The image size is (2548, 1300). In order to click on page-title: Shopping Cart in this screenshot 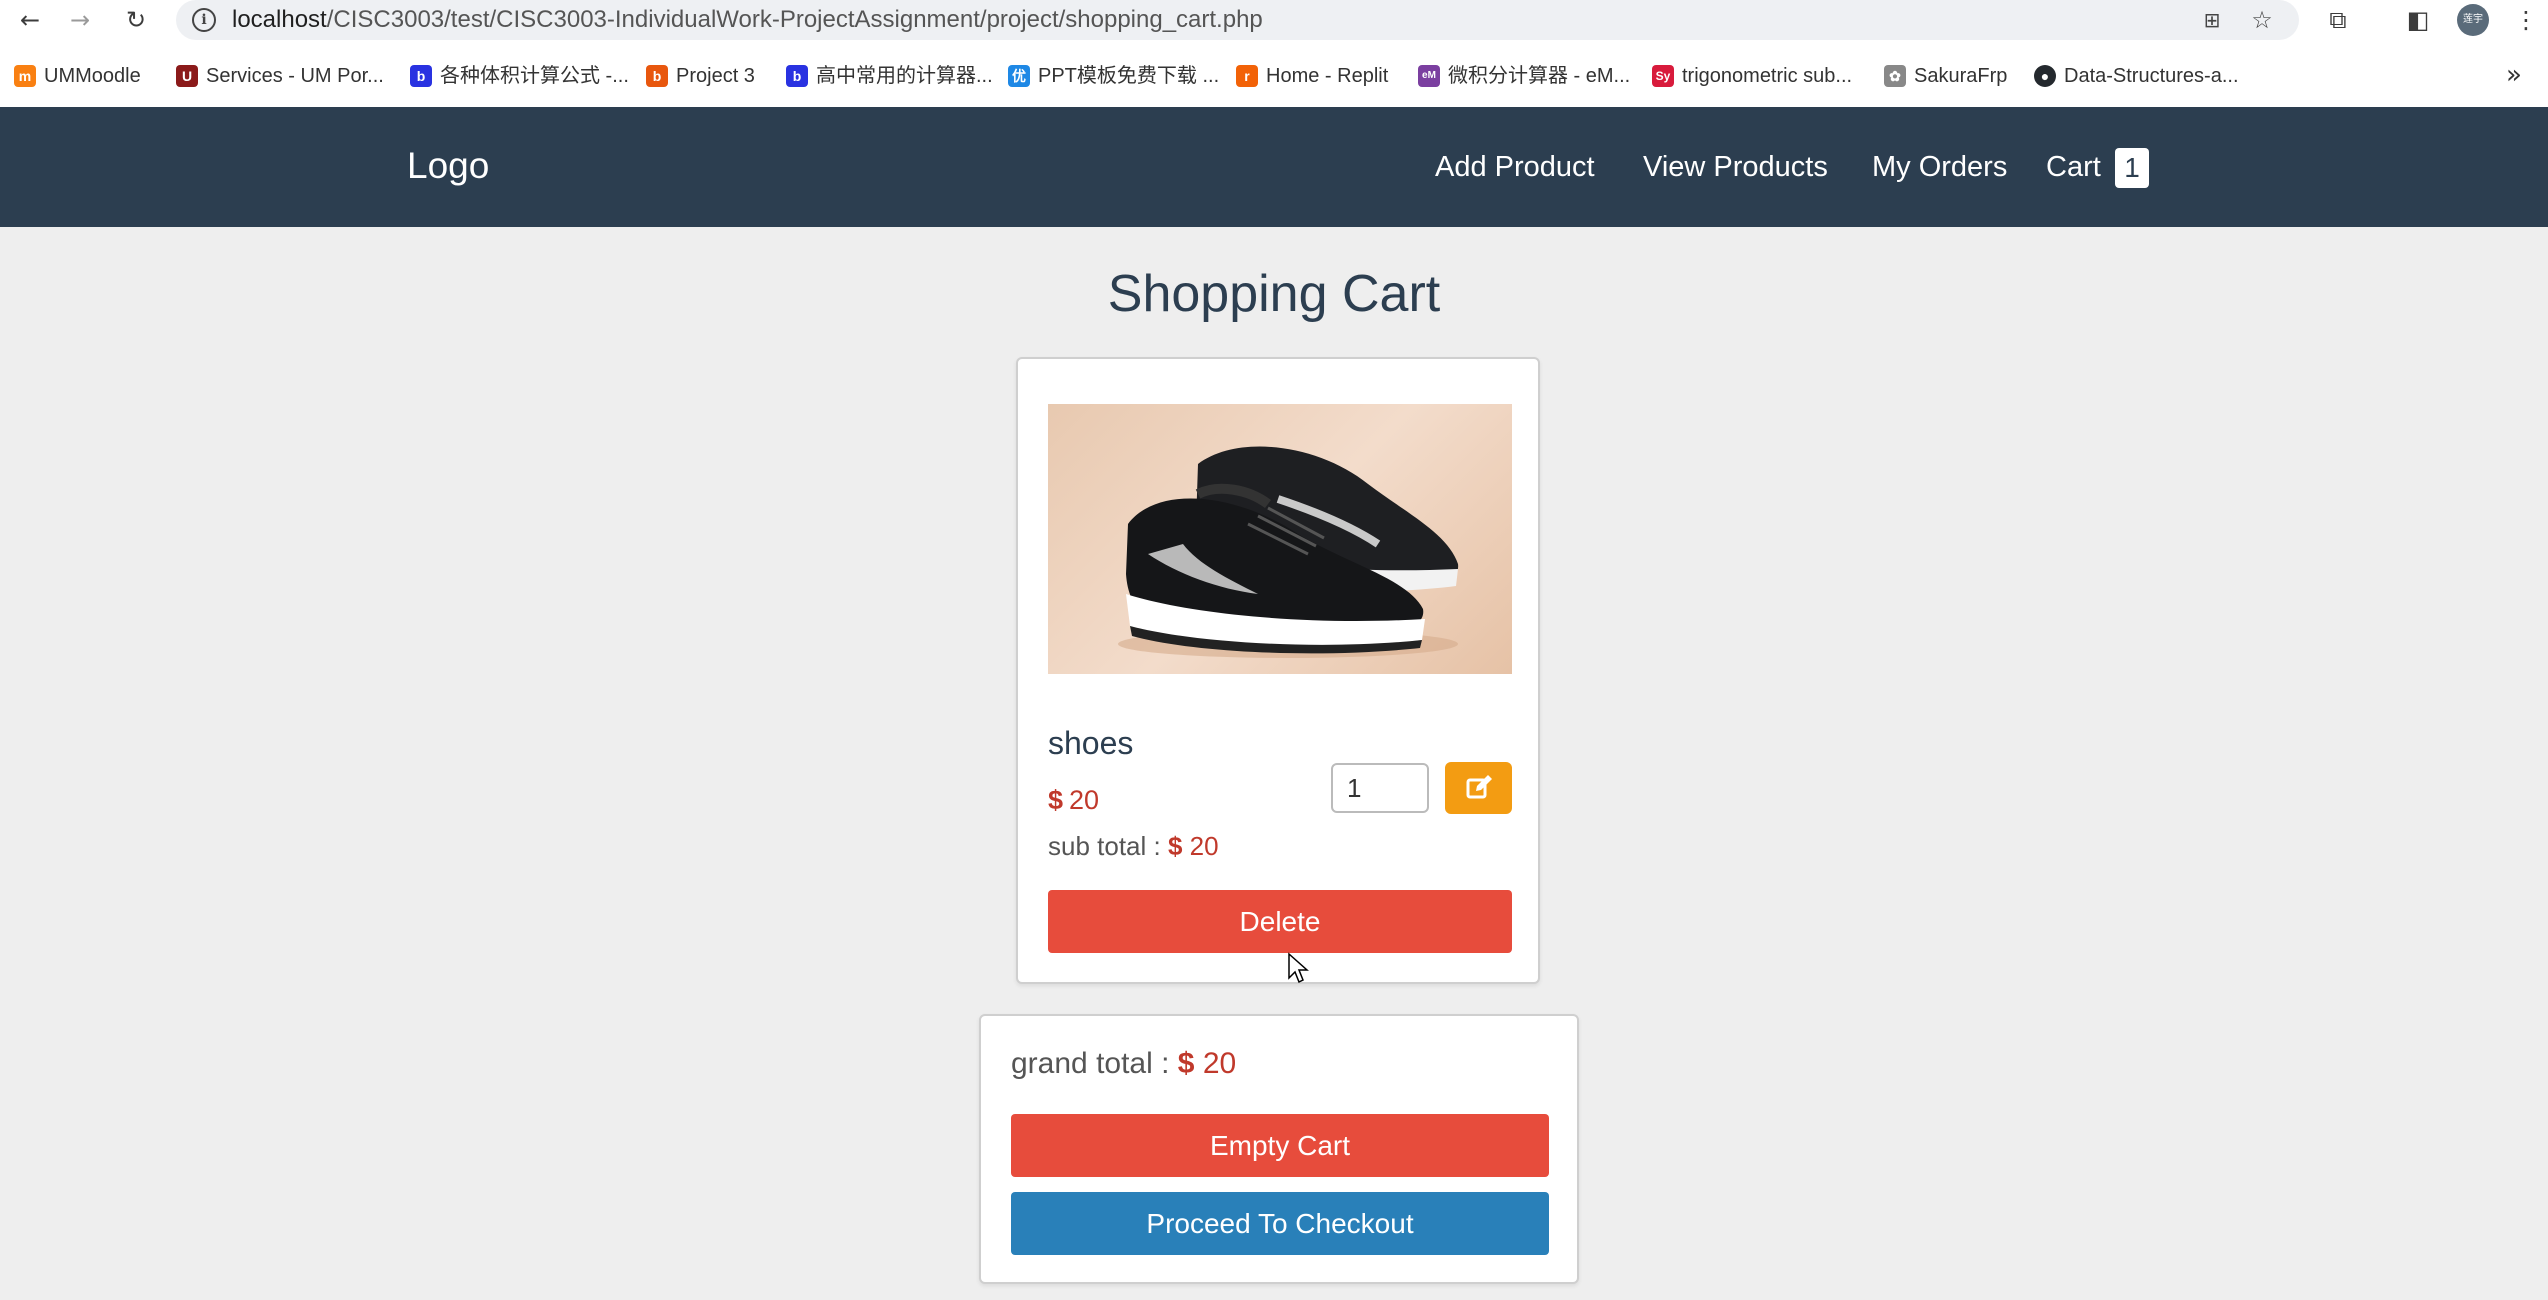, I will do `click(1274, 294)`.